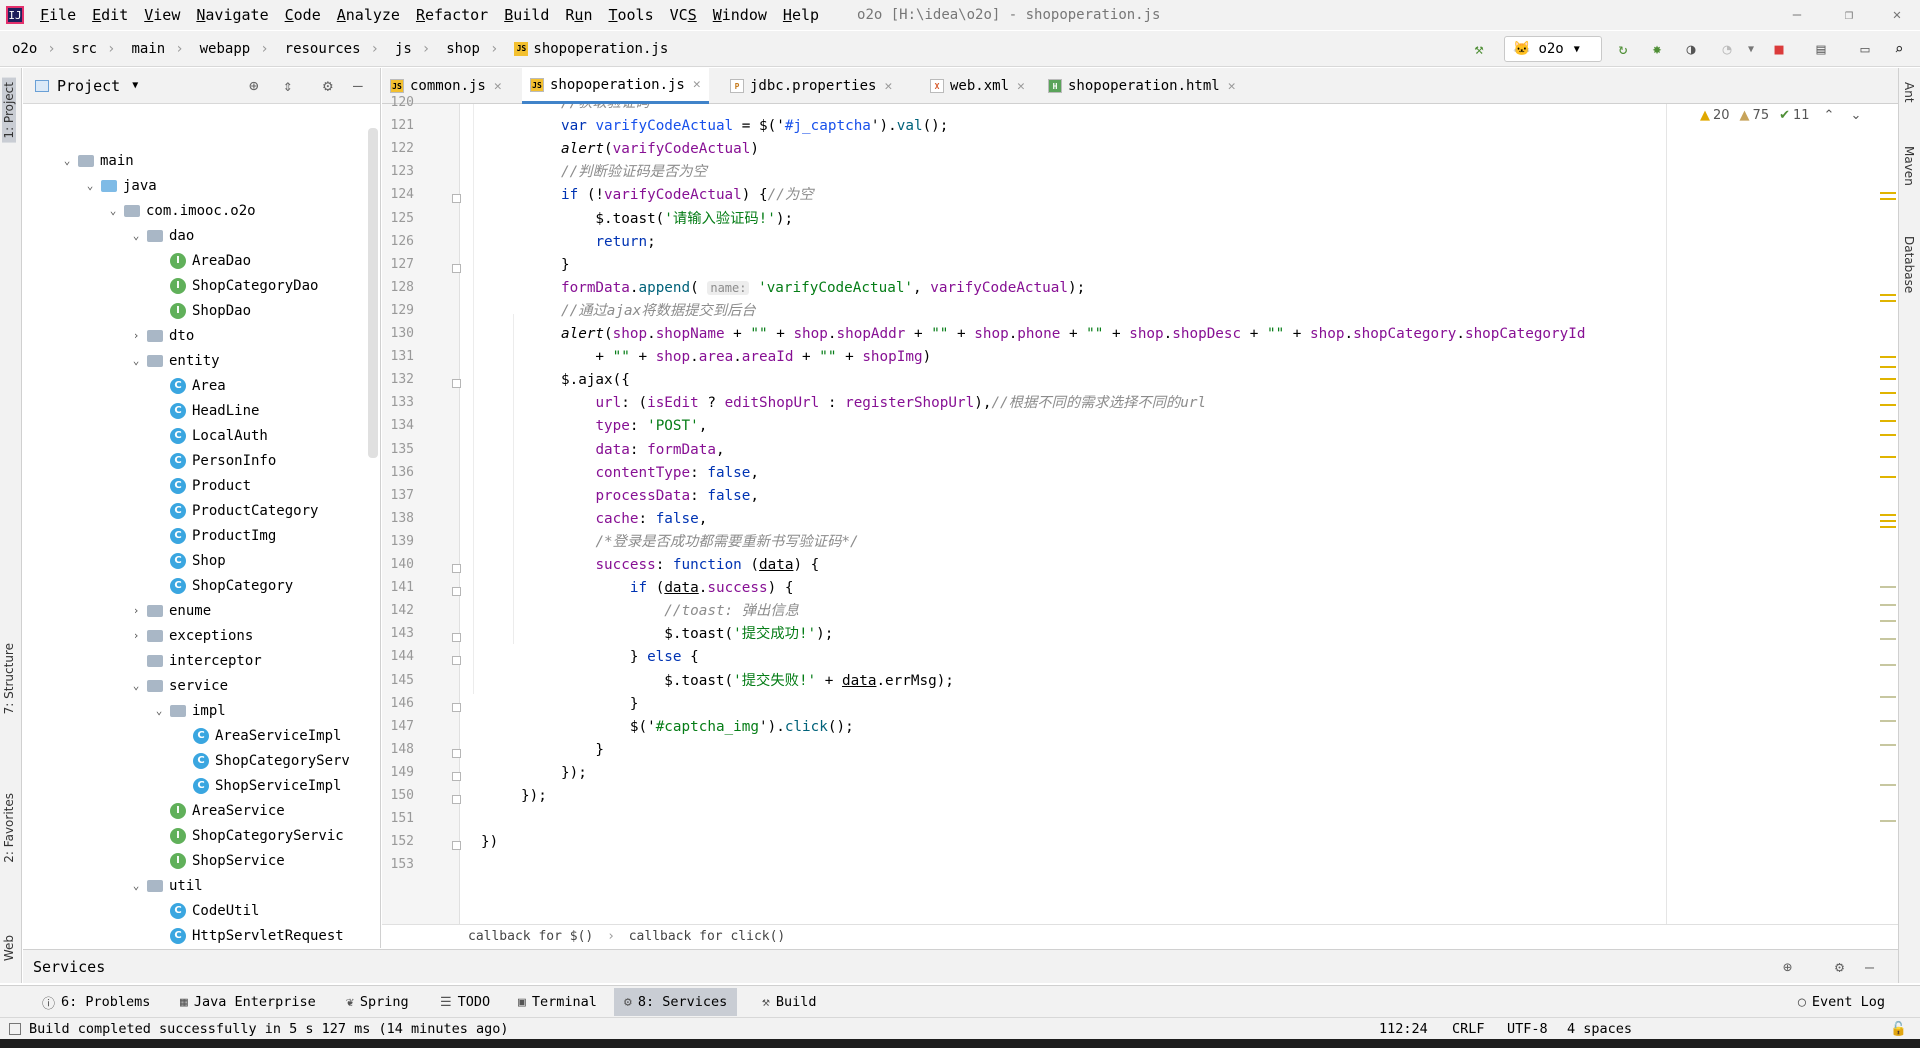 This screenshot has width=1920, height=1048. What do you see at coordinates (1479, 49) in the screenshot?
I see `build-hammer-icon: ⚒` at bounding box center [1479, 49].